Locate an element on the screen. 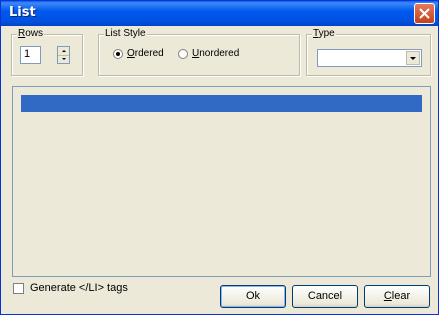 The height and width of the screenshot is (315, 439). list-style-group: List Style Ordered Unordered is located at coordinates (199, 52).